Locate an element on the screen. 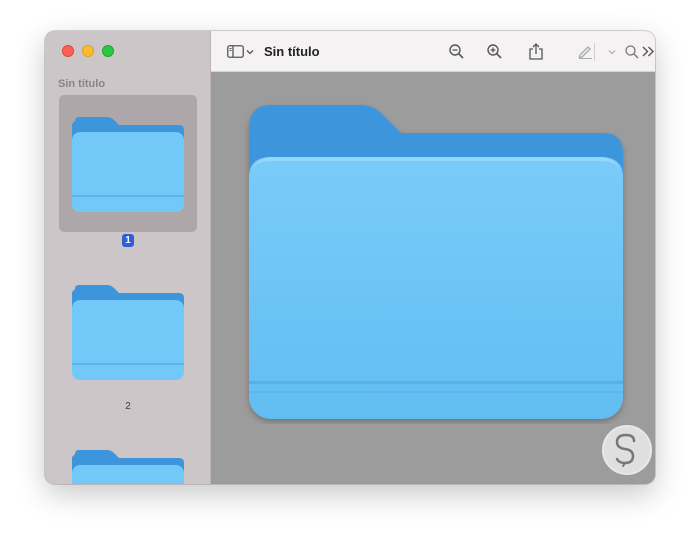 This screenshot has height=544, width=700. sidebar-toggle-icon is located at coordinates (235, 51).